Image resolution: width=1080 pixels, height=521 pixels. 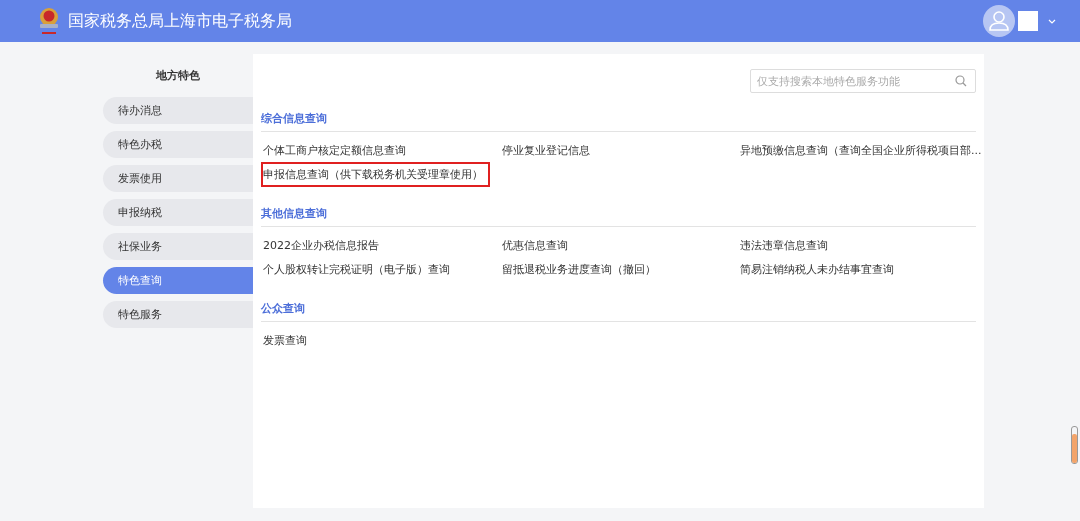 What do you see at coordinates (999, 21) in the screenshot?
I see `user-avatar-icon` at bounding box center [999, 21].